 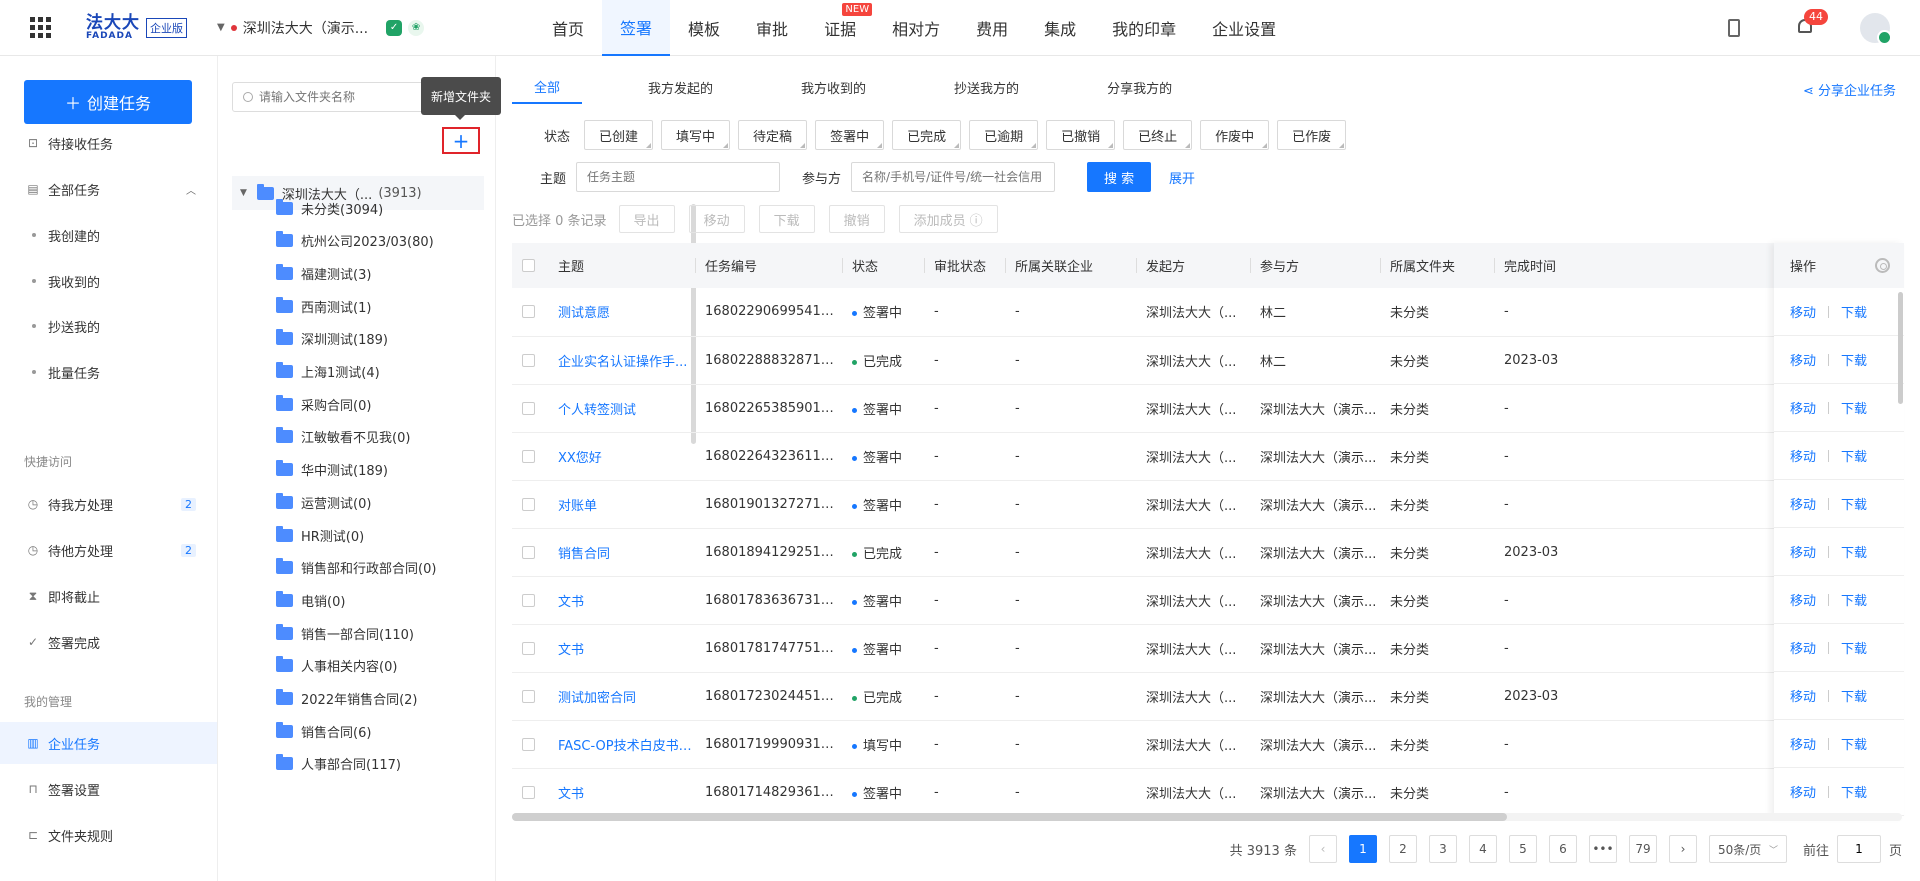 I want to click on logo: 法大大 FADADA, so click(x=113, y=27).